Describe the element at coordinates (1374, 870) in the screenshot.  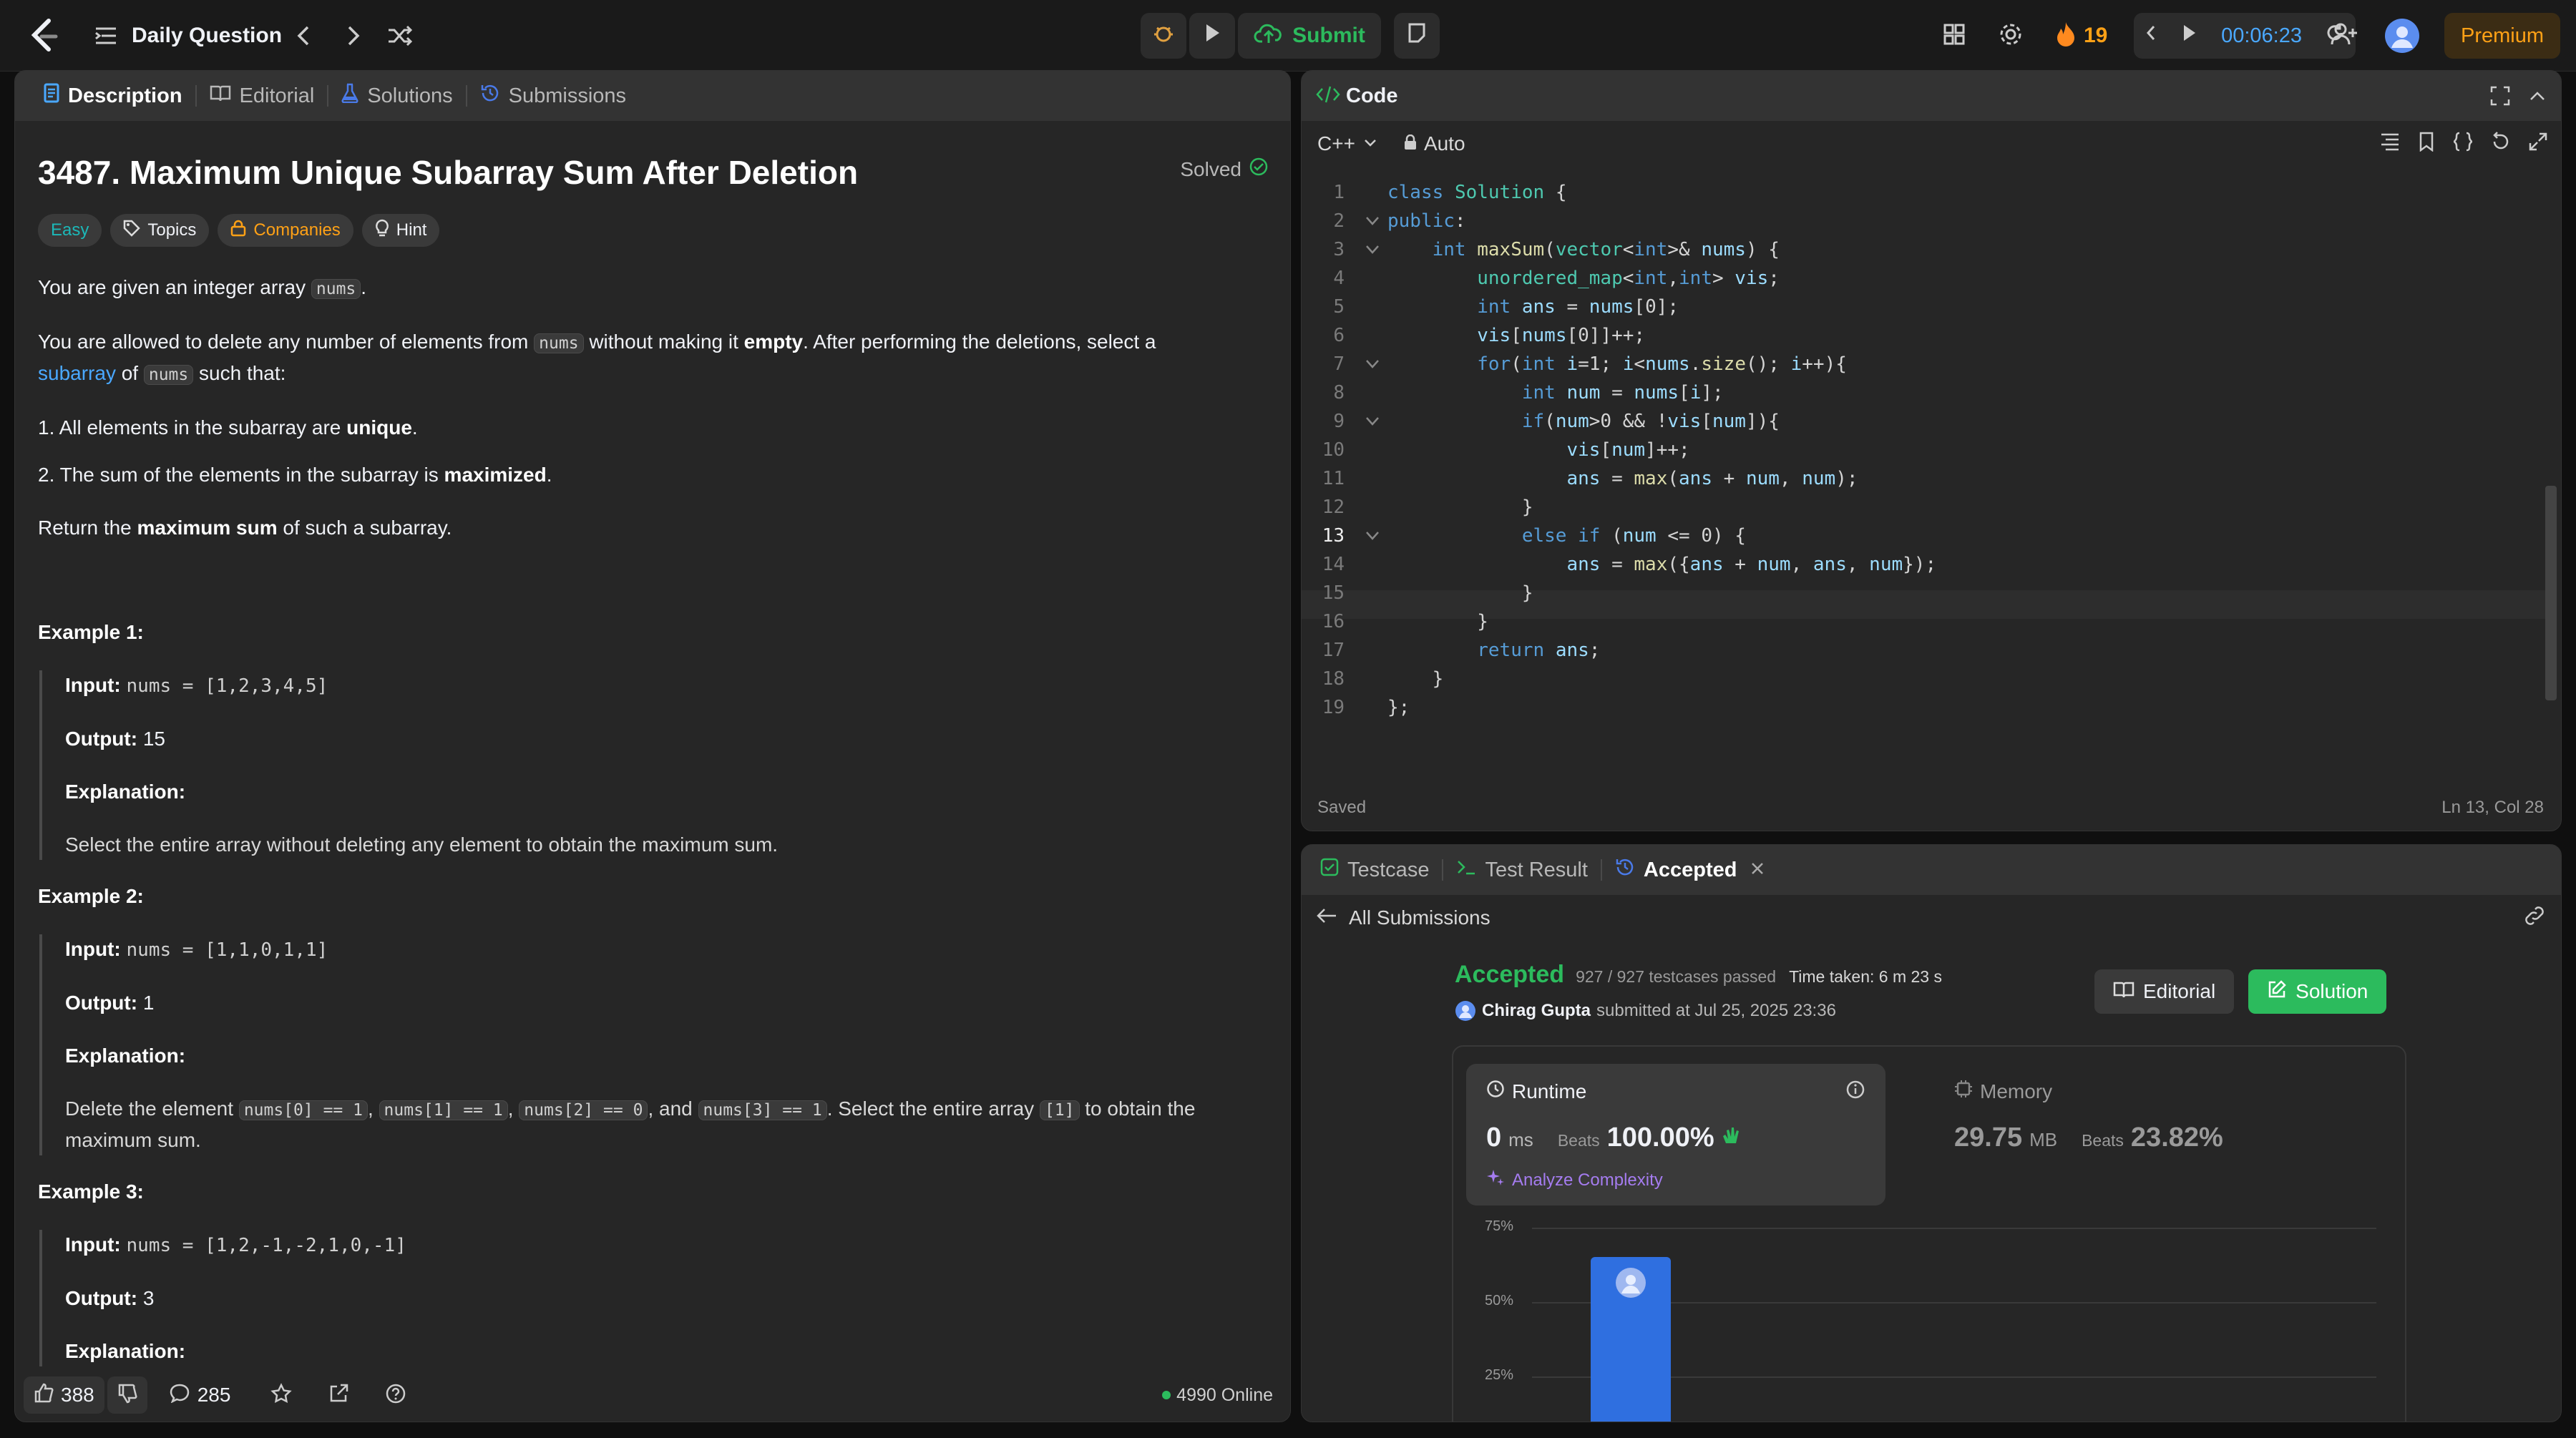
I see `tab-testcase: Testcase` at that location.